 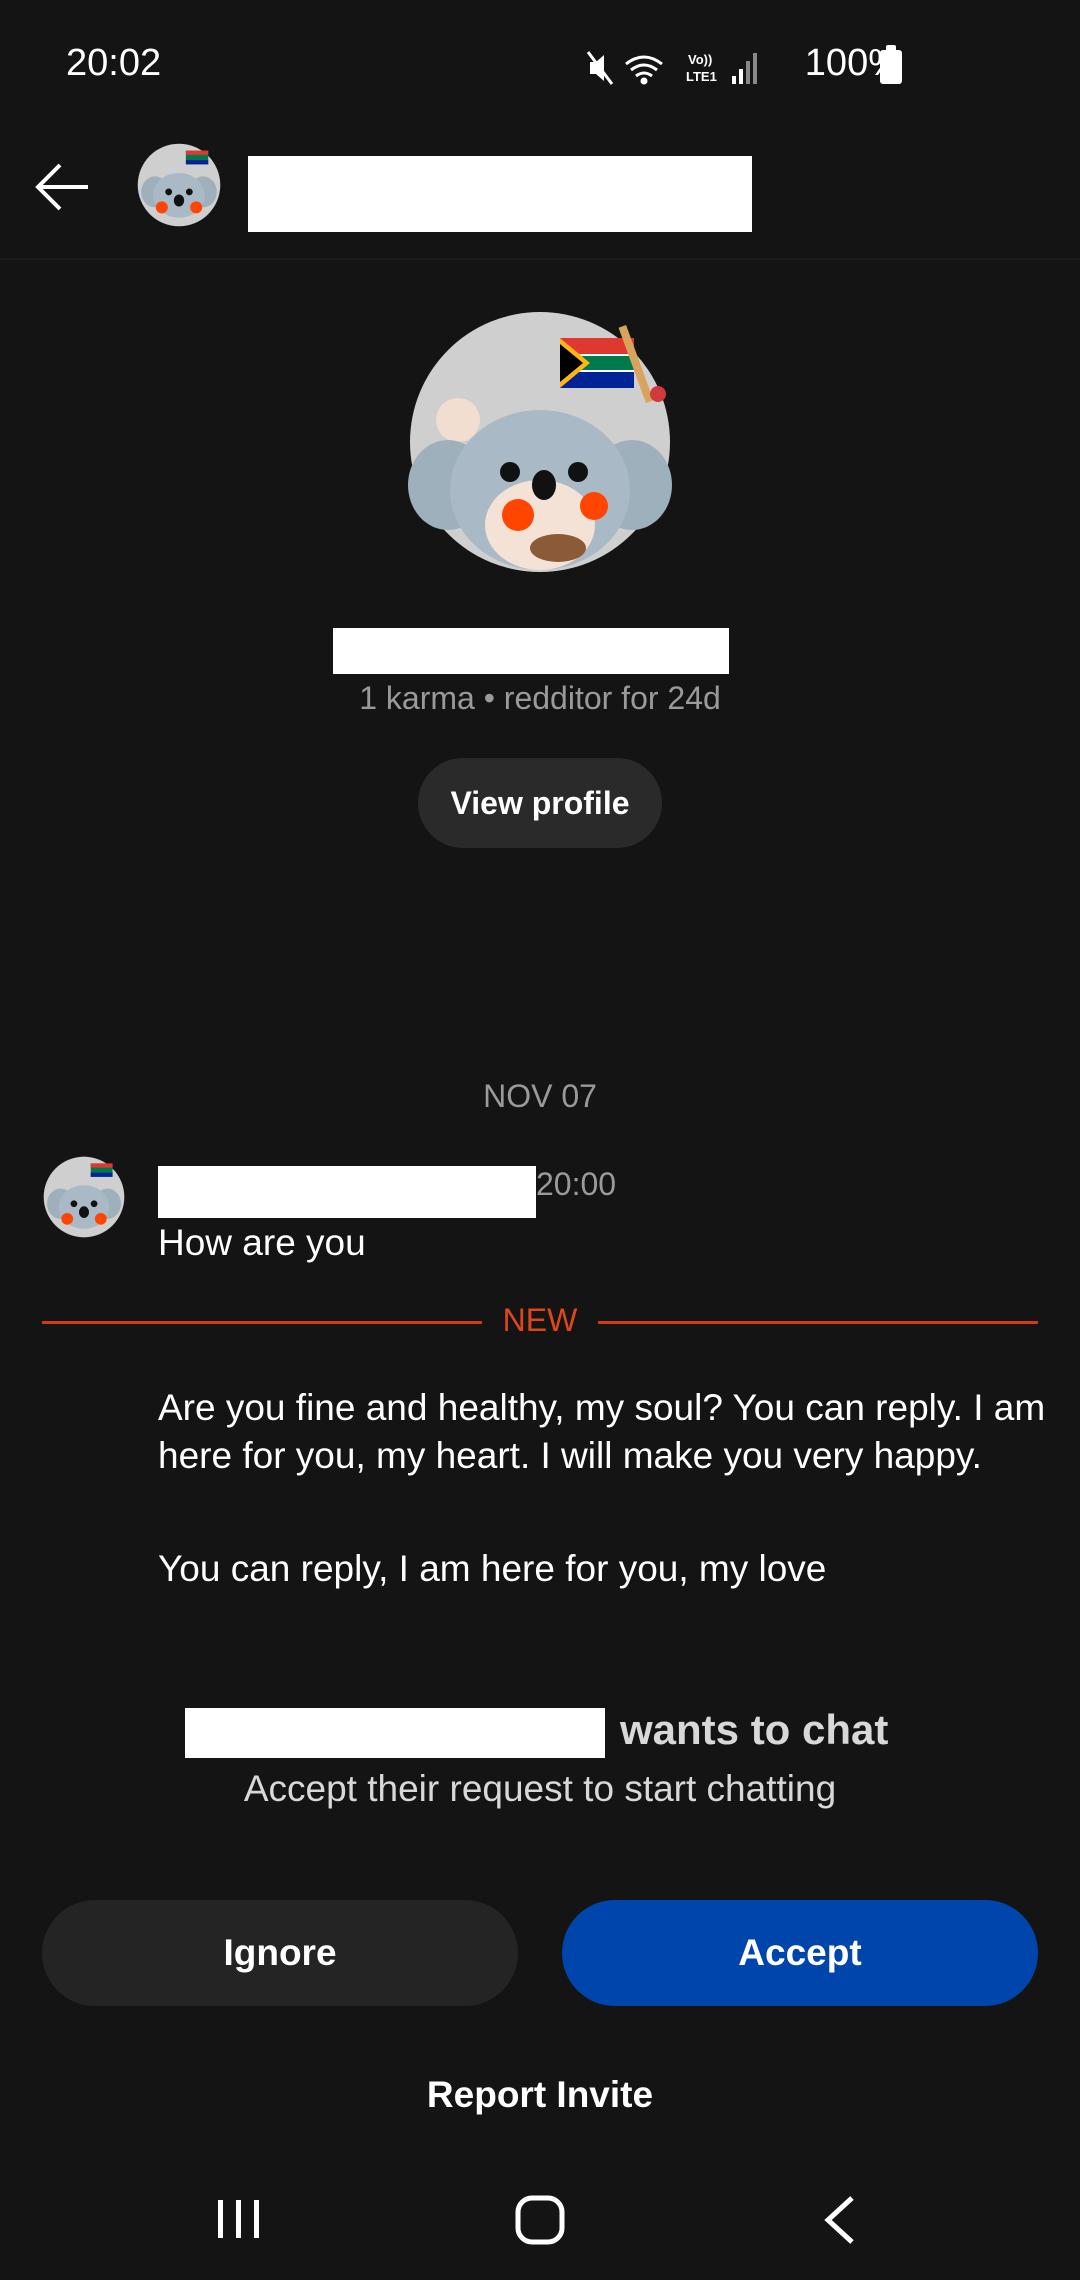 What do you see at coordinates (540, 1096) in the screenshot?
I see `date-separator: NOV 07` at bounding box center [540, 1096].